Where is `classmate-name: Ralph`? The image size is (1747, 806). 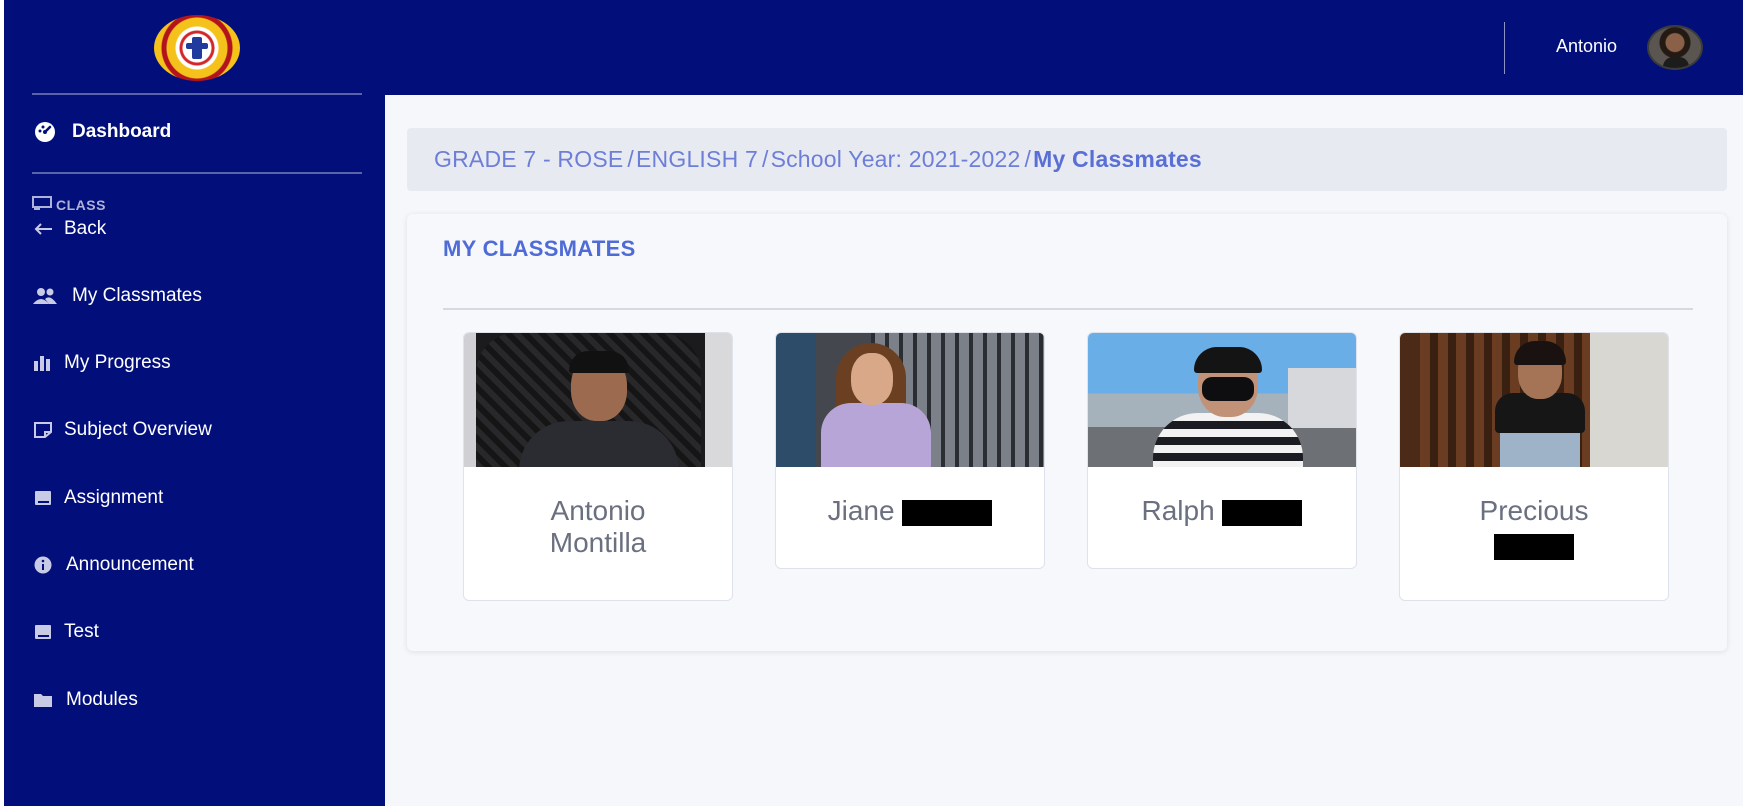
classmate-name: Ralph is located at coordinates (1222, 497).